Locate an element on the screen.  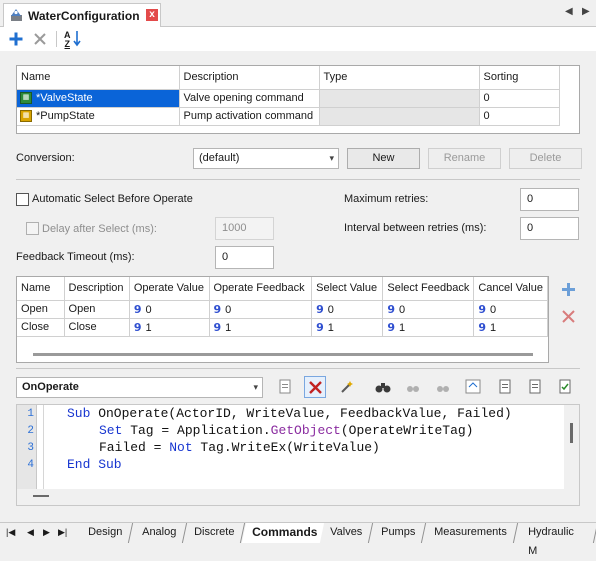
document-tab: WaterConfiguration x is located at coordinates (82, 15).